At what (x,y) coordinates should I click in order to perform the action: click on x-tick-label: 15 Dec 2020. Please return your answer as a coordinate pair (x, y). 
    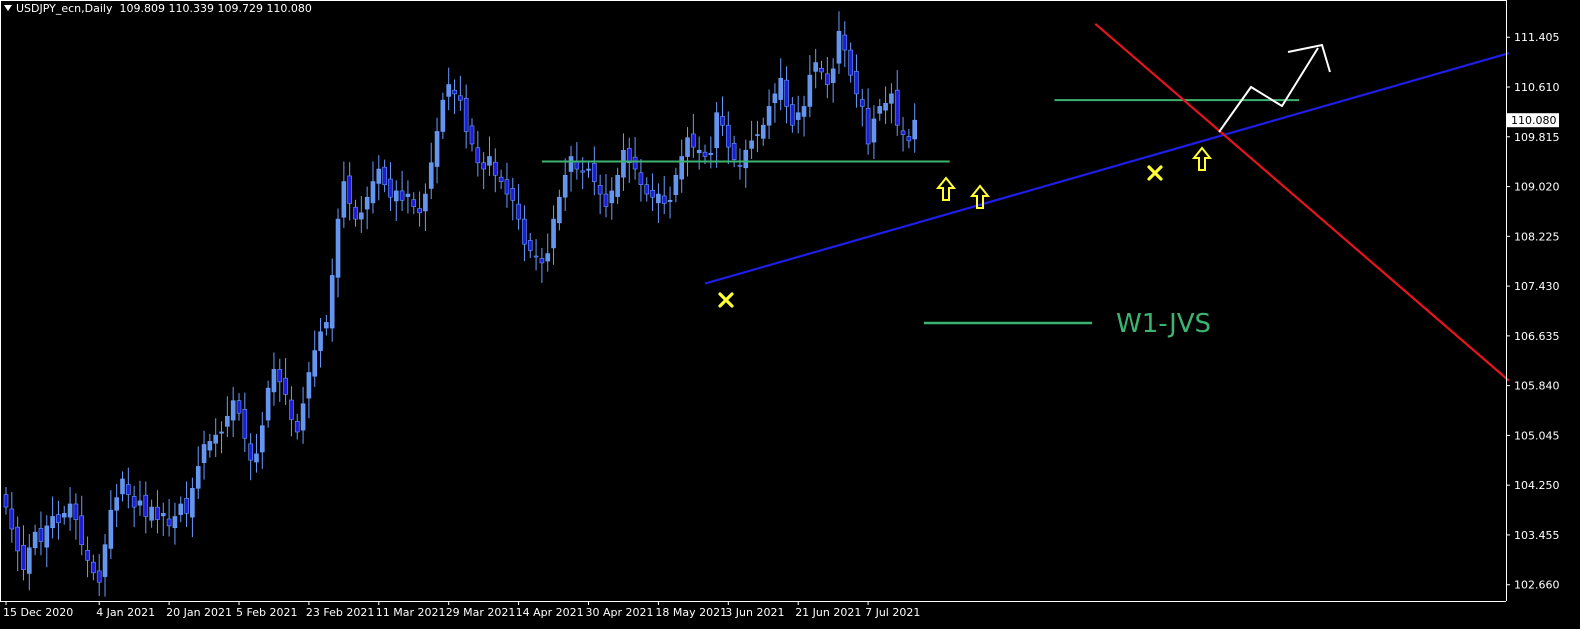
    Looking at the image, I should click on (38, 612).